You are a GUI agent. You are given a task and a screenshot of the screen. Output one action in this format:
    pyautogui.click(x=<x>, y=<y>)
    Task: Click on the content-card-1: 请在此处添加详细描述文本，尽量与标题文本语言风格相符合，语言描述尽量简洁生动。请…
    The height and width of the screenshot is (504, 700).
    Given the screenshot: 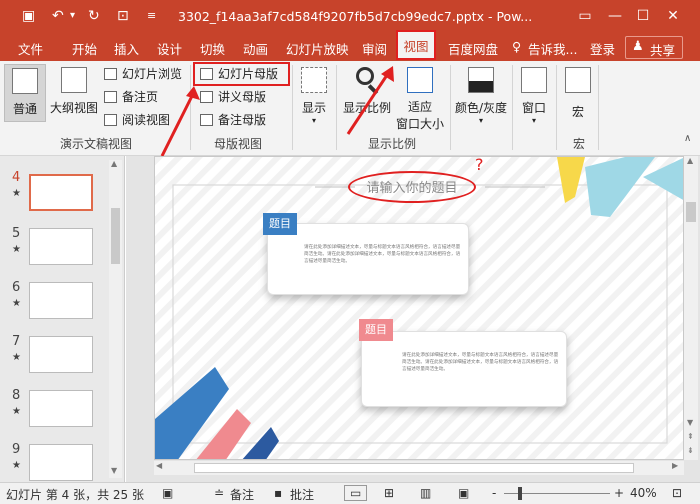 What is the action you would take?
    pyautogui.click(x=368, y=259)
    